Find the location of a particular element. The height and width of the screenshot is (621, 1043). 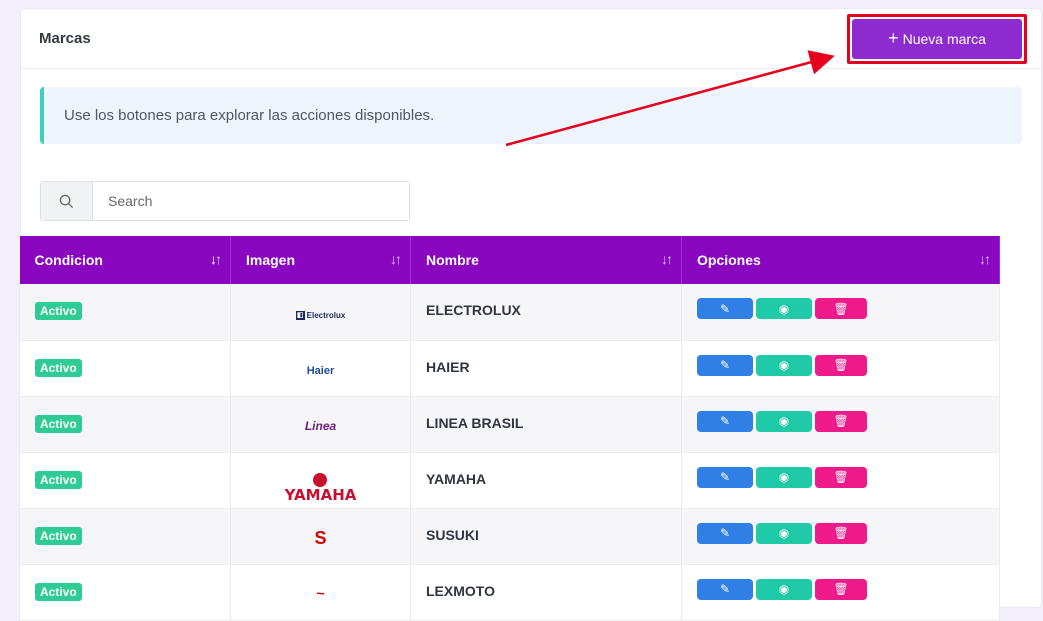

brand-logo-image: ~ is located at coordinates (320, 592).